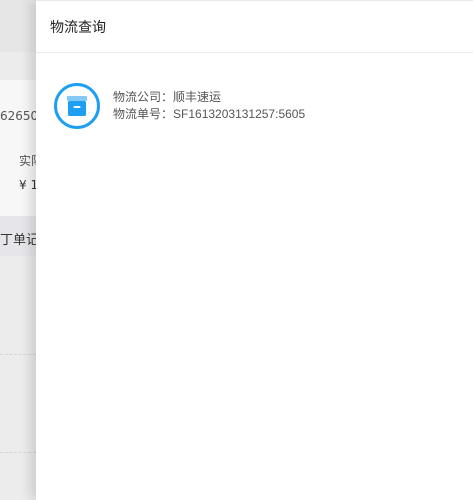 This screenshot has width=473, height=500. I want to click on company-line: 物流公司：顺丰速运, so click(209, 97).